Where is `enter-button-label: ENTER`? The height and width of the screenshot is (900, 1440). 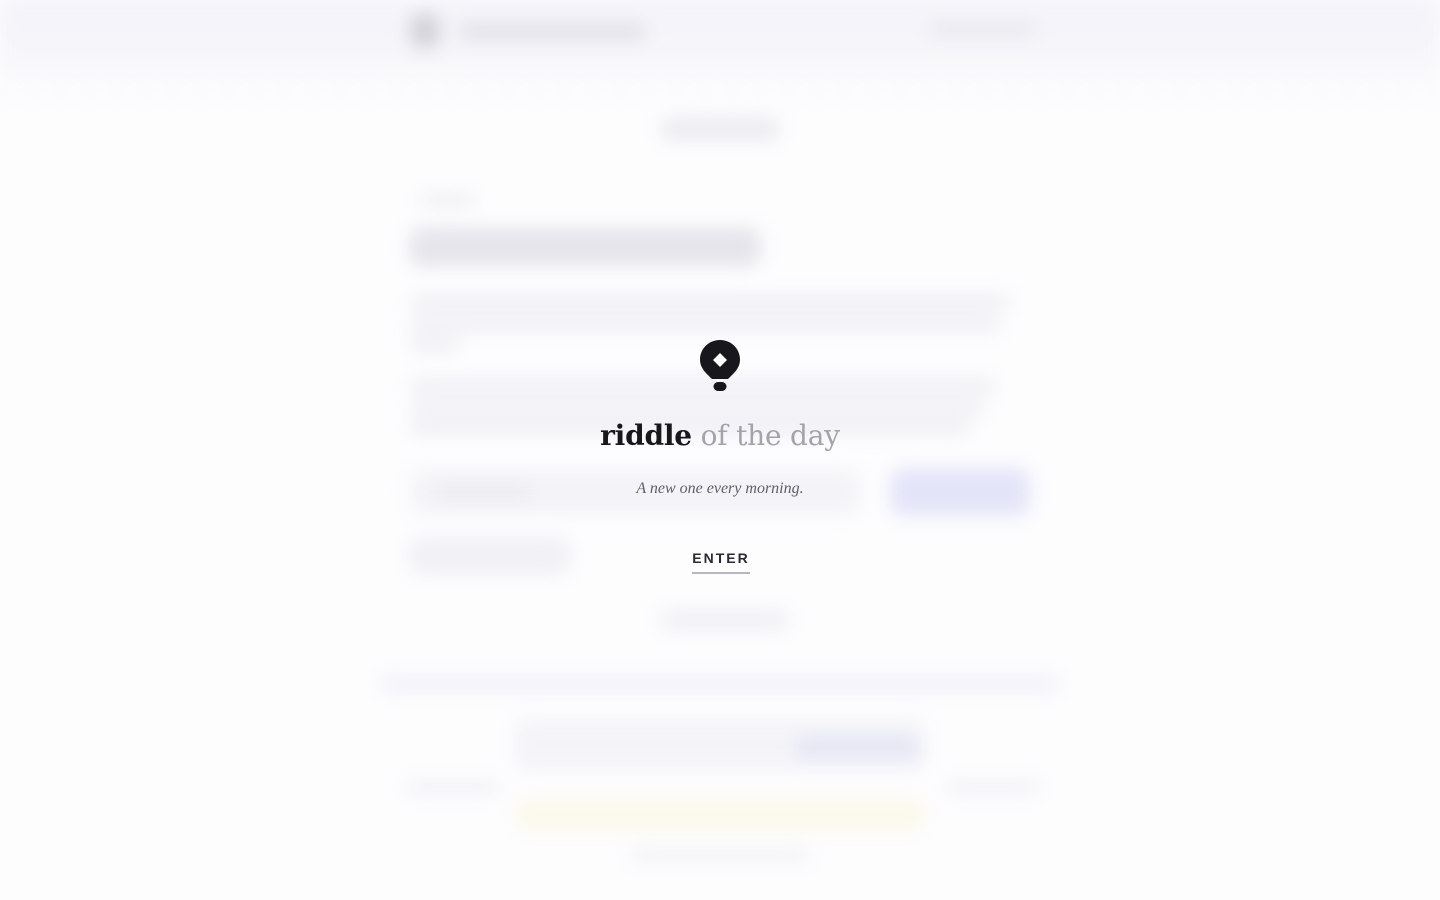
enter-button-label: ENTER is located at coordinates (721, 560).